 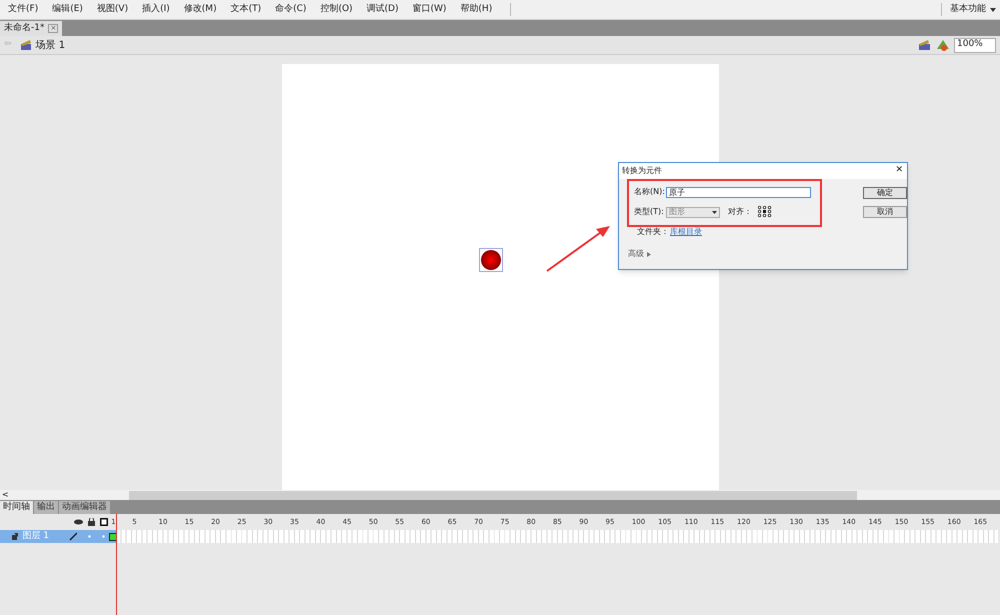 What do you see at coordinates (46, 507) in the screenshot?
I see `timeline-tab: 输出` at bounding box center [46, 507].